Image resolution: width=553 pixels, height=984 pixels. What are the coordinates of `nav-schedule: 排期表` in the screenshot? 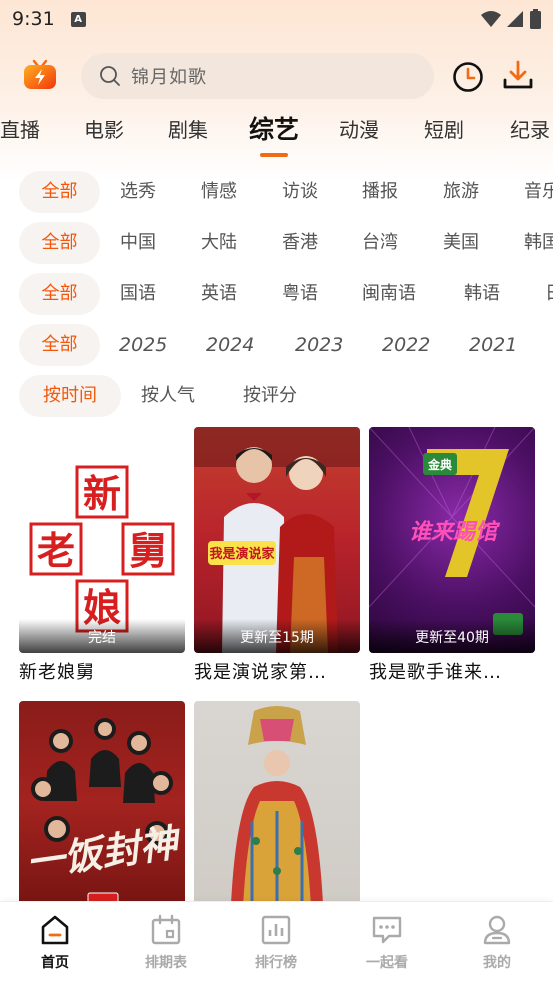 It's located at (166, 943).